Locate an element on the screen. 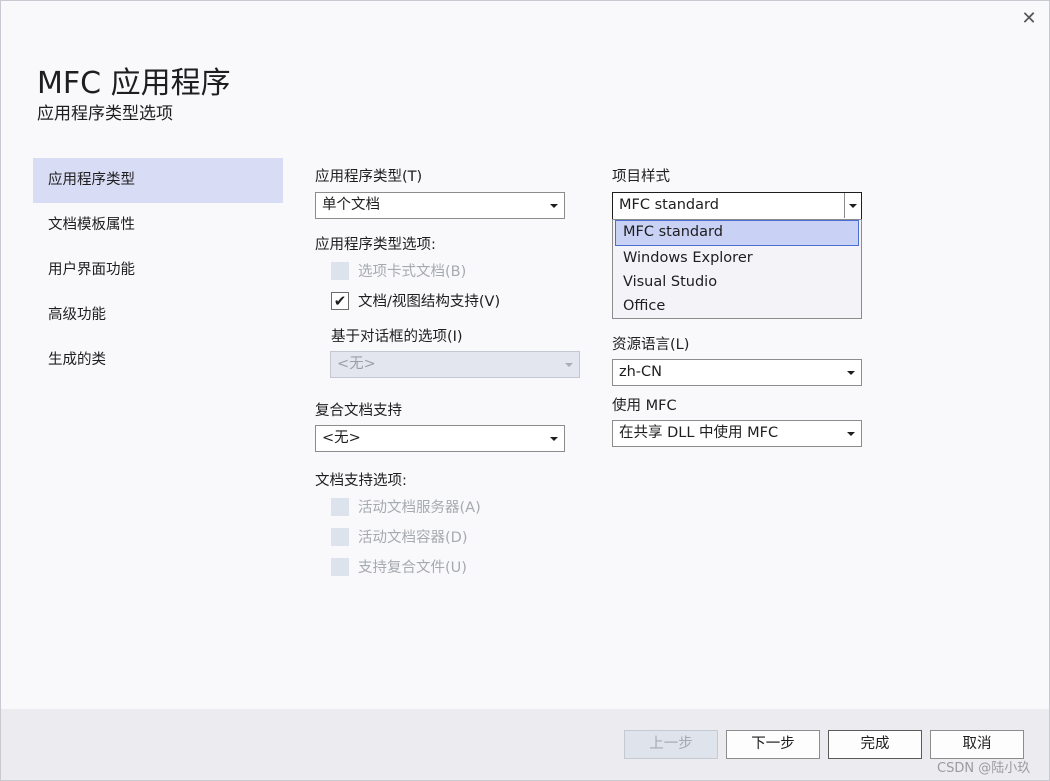 The image size is (1050, 781). sidebar-item-generated-classes: 生成的类 is located at coordinates (158, 360).